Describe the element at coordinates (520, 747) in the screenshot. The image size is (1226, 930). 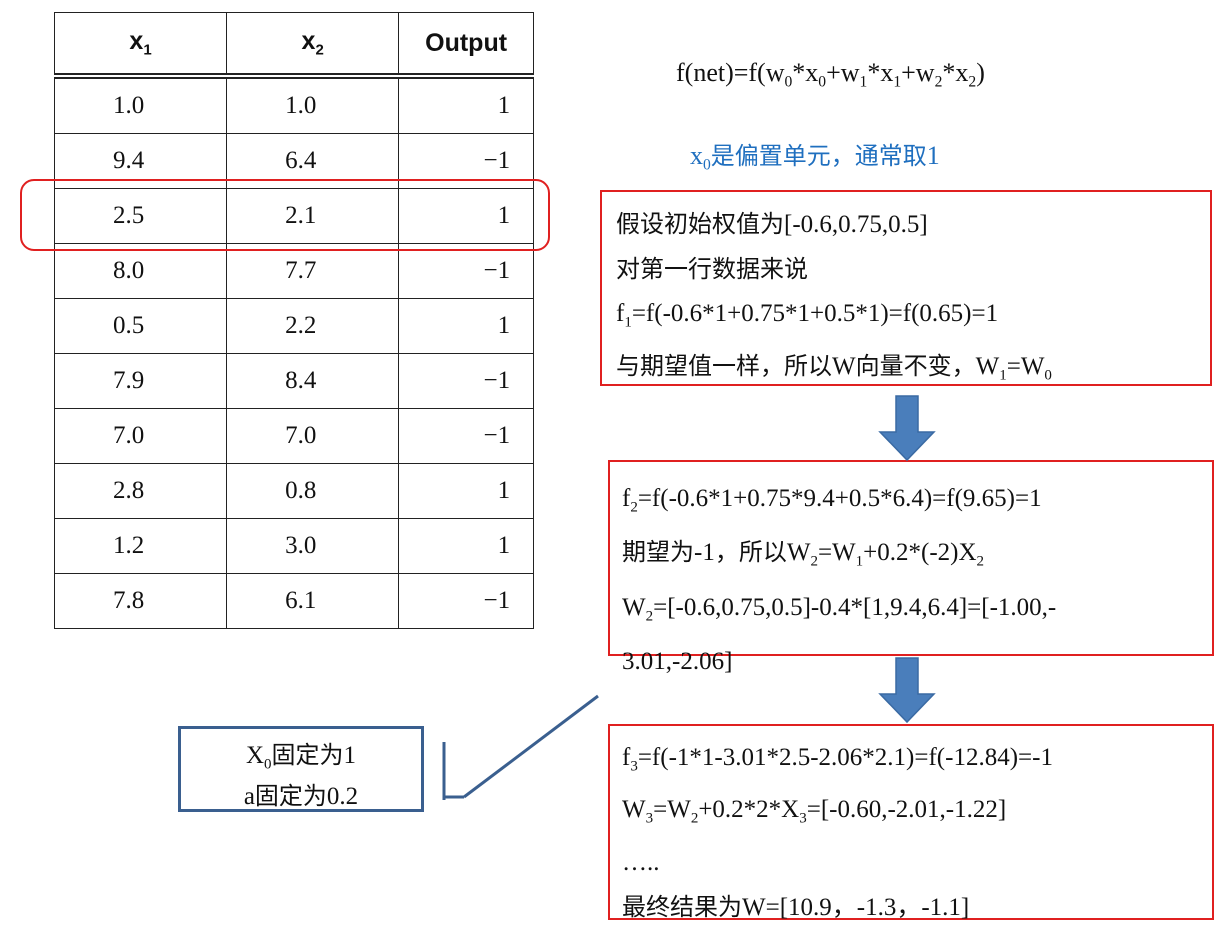
I see `callout-connector` at that location.